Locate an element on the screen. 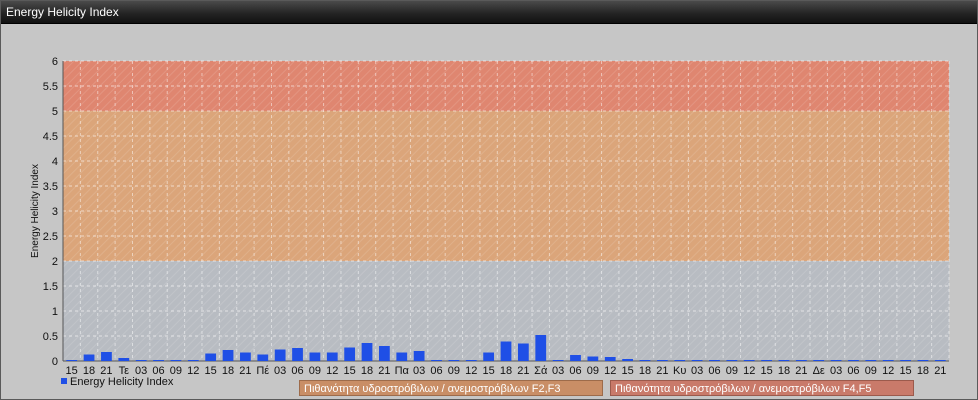 The height and width of the screenshot is (400, 978). y-tick-label: 2 is located at coordinates (55, 262).